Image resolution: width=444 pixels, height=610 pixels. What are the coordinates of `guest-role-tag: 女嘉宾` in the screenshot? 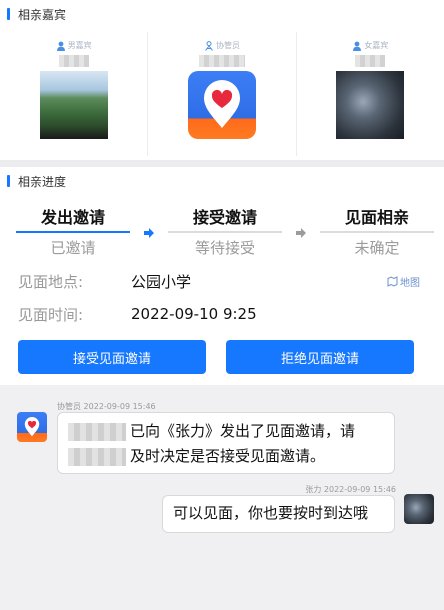 It's located at (370, 45).